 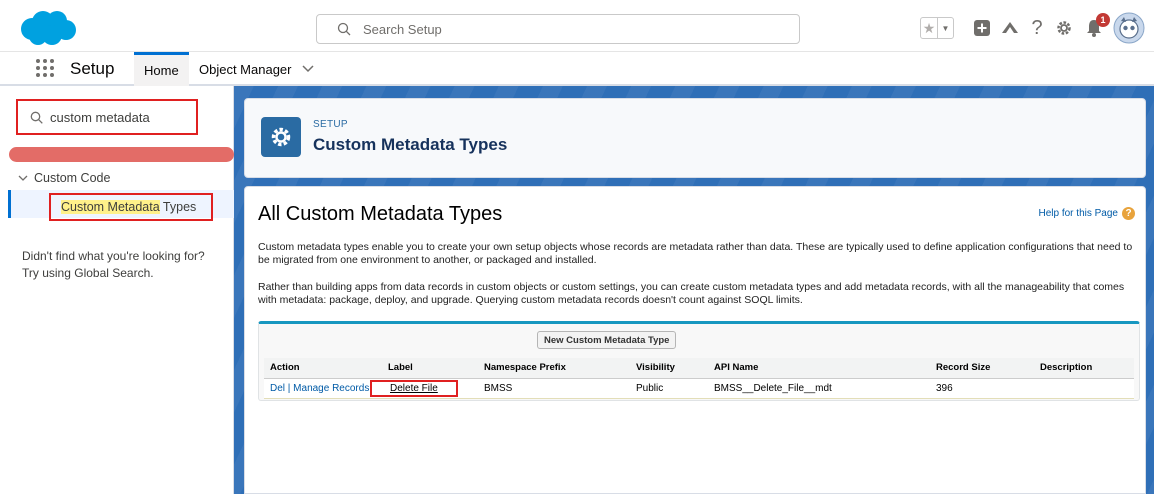 I want to click on col-action: Action, so click(x=323, y=368).